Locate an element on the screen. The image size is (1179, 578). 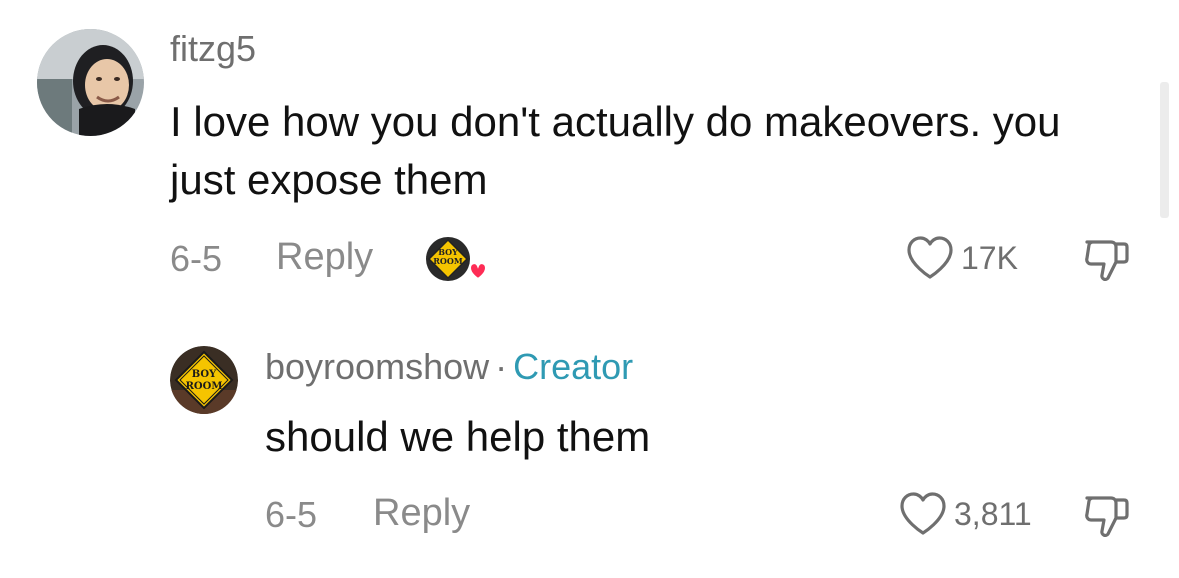
creator-liked-icon: BOY ROOM is located at coordinates (457, 259).